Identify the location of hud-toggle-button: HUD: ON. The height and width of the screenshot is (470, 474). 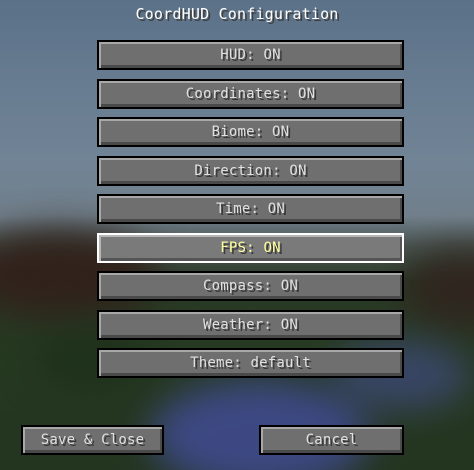
(250, 55).